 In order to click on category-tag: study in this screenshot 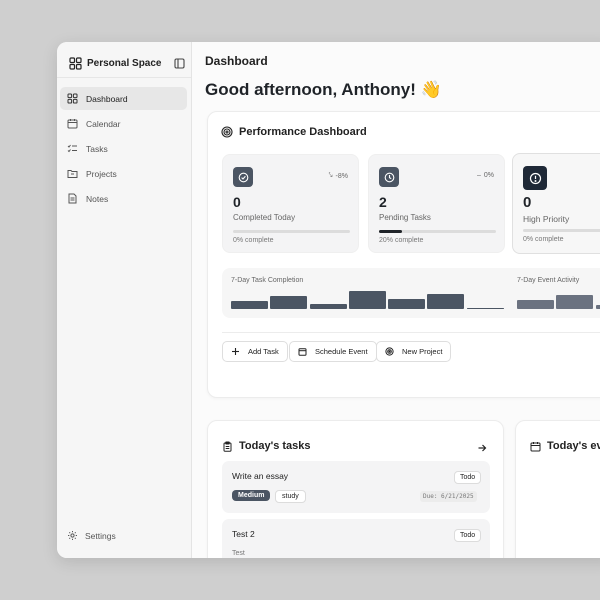, I will do `click(290, 496)`.